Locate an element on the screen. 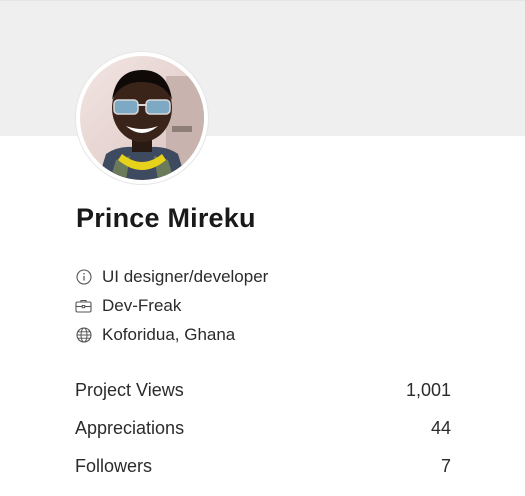 Image resolution: width=525 pixels, height=496 pixels. stat-value: 7 is located at coordinates (445, 465).